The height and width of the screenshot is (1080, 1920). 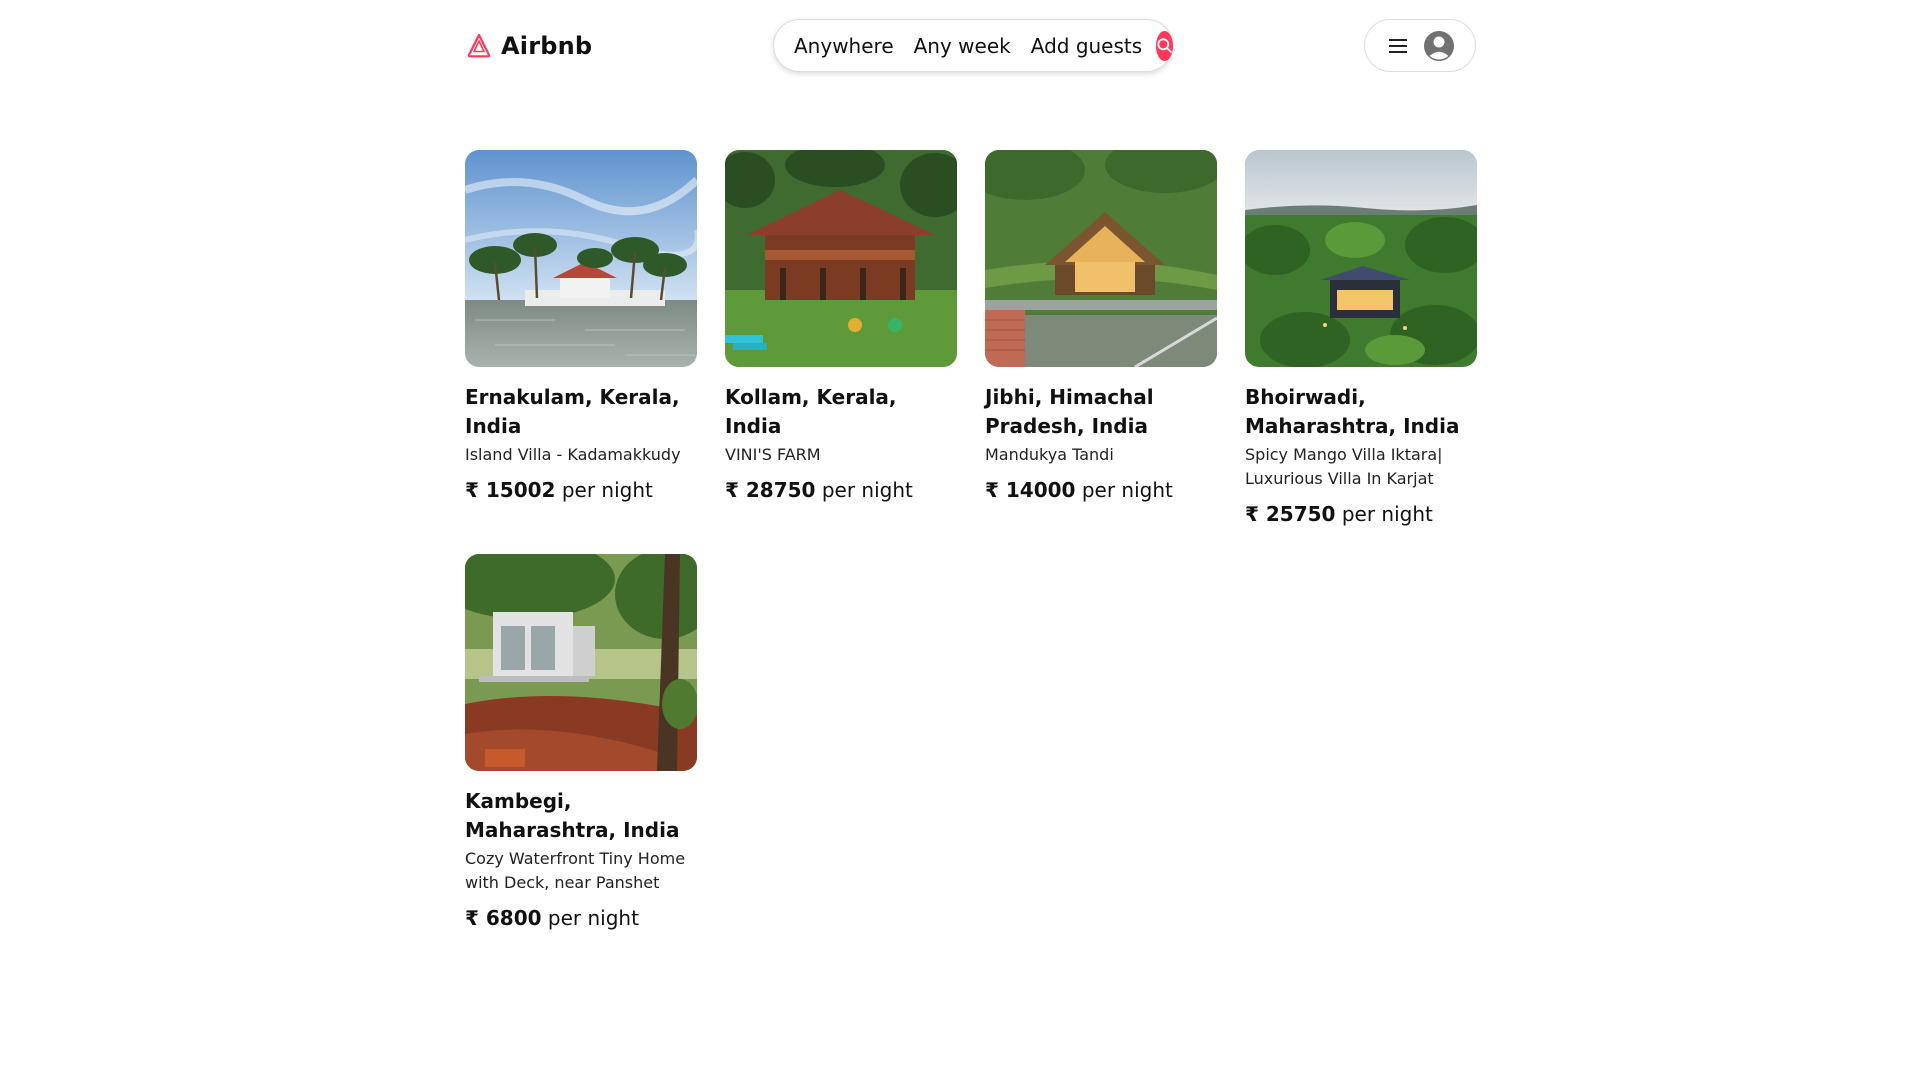 I want to click on search-bar: Anywhere Any week Add guests, so click(x=973, y=45).